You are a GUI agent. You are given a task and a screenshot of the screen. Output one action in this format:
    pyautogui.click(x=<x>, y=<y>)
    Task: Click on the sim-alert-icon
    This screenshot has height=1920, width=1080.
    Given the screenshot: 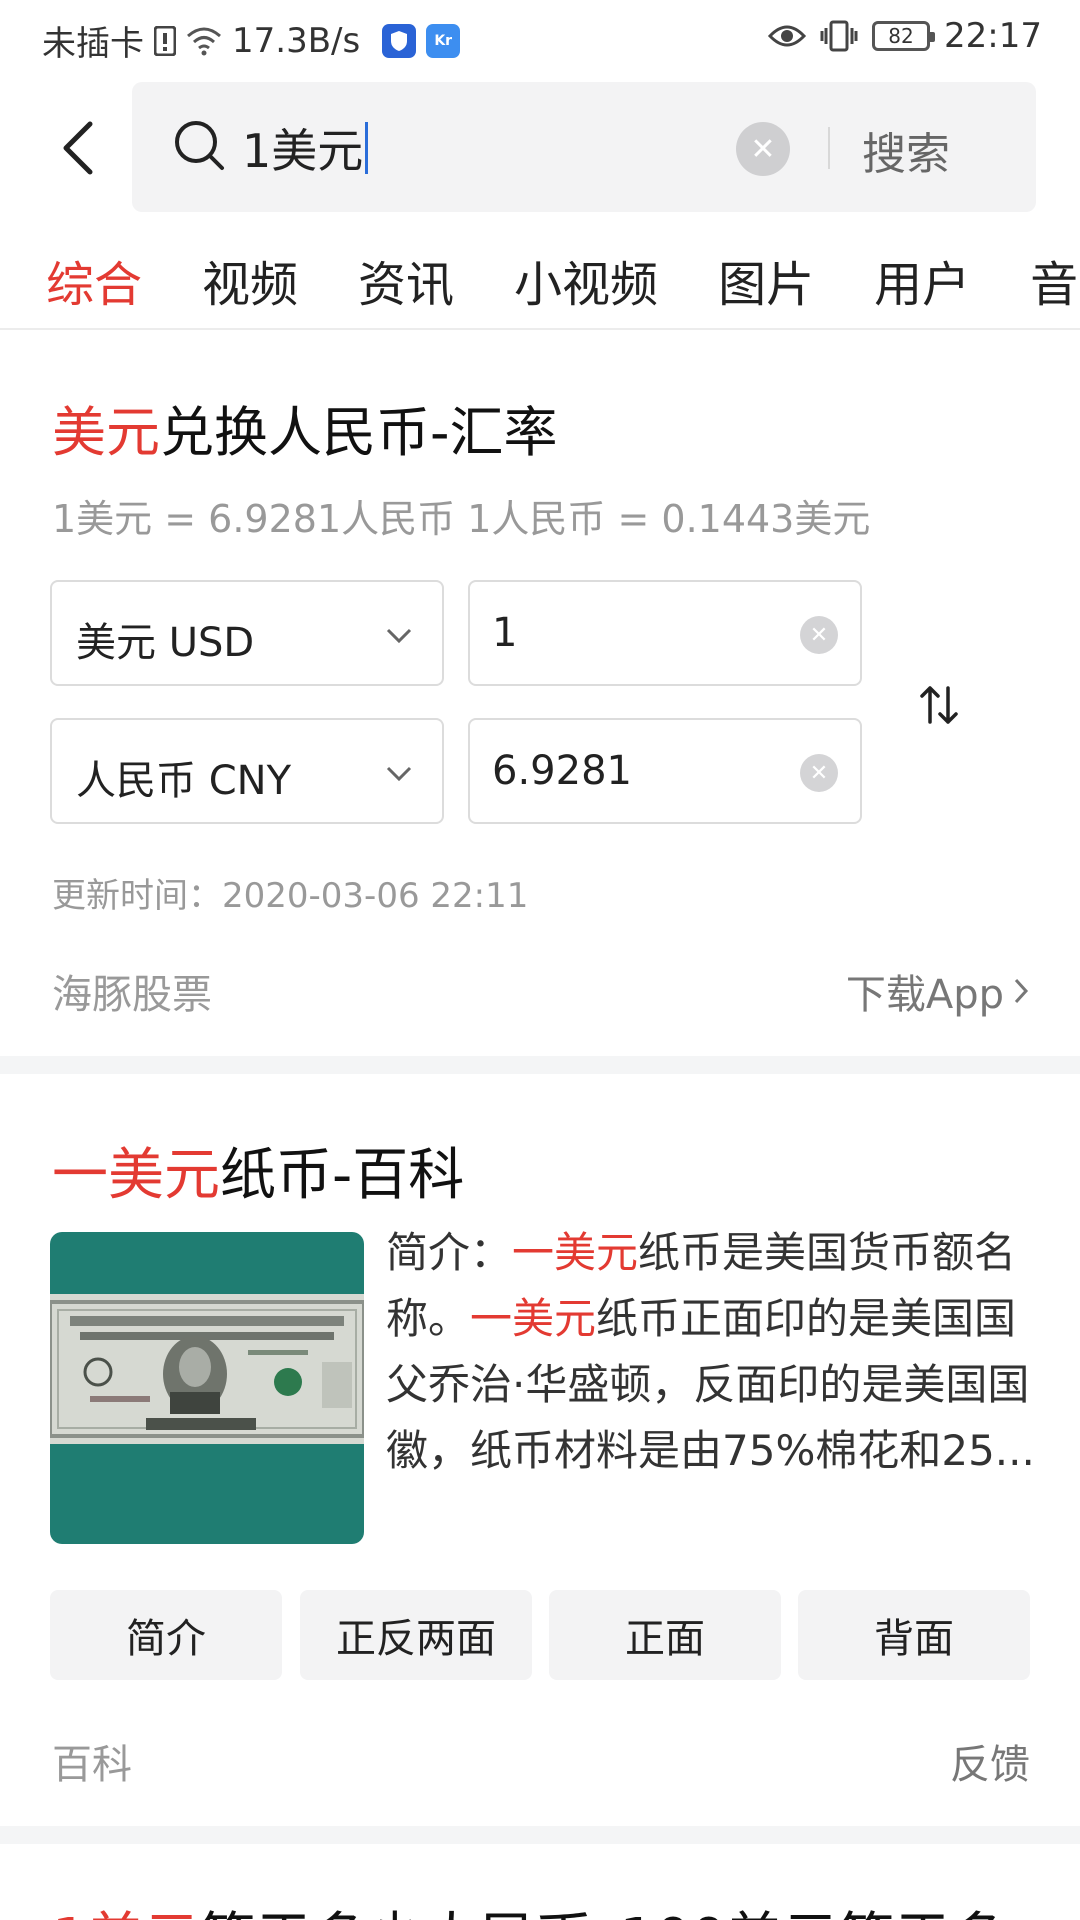 What is the action you would take?
    pyautogui.click(x=165, y=40)
    